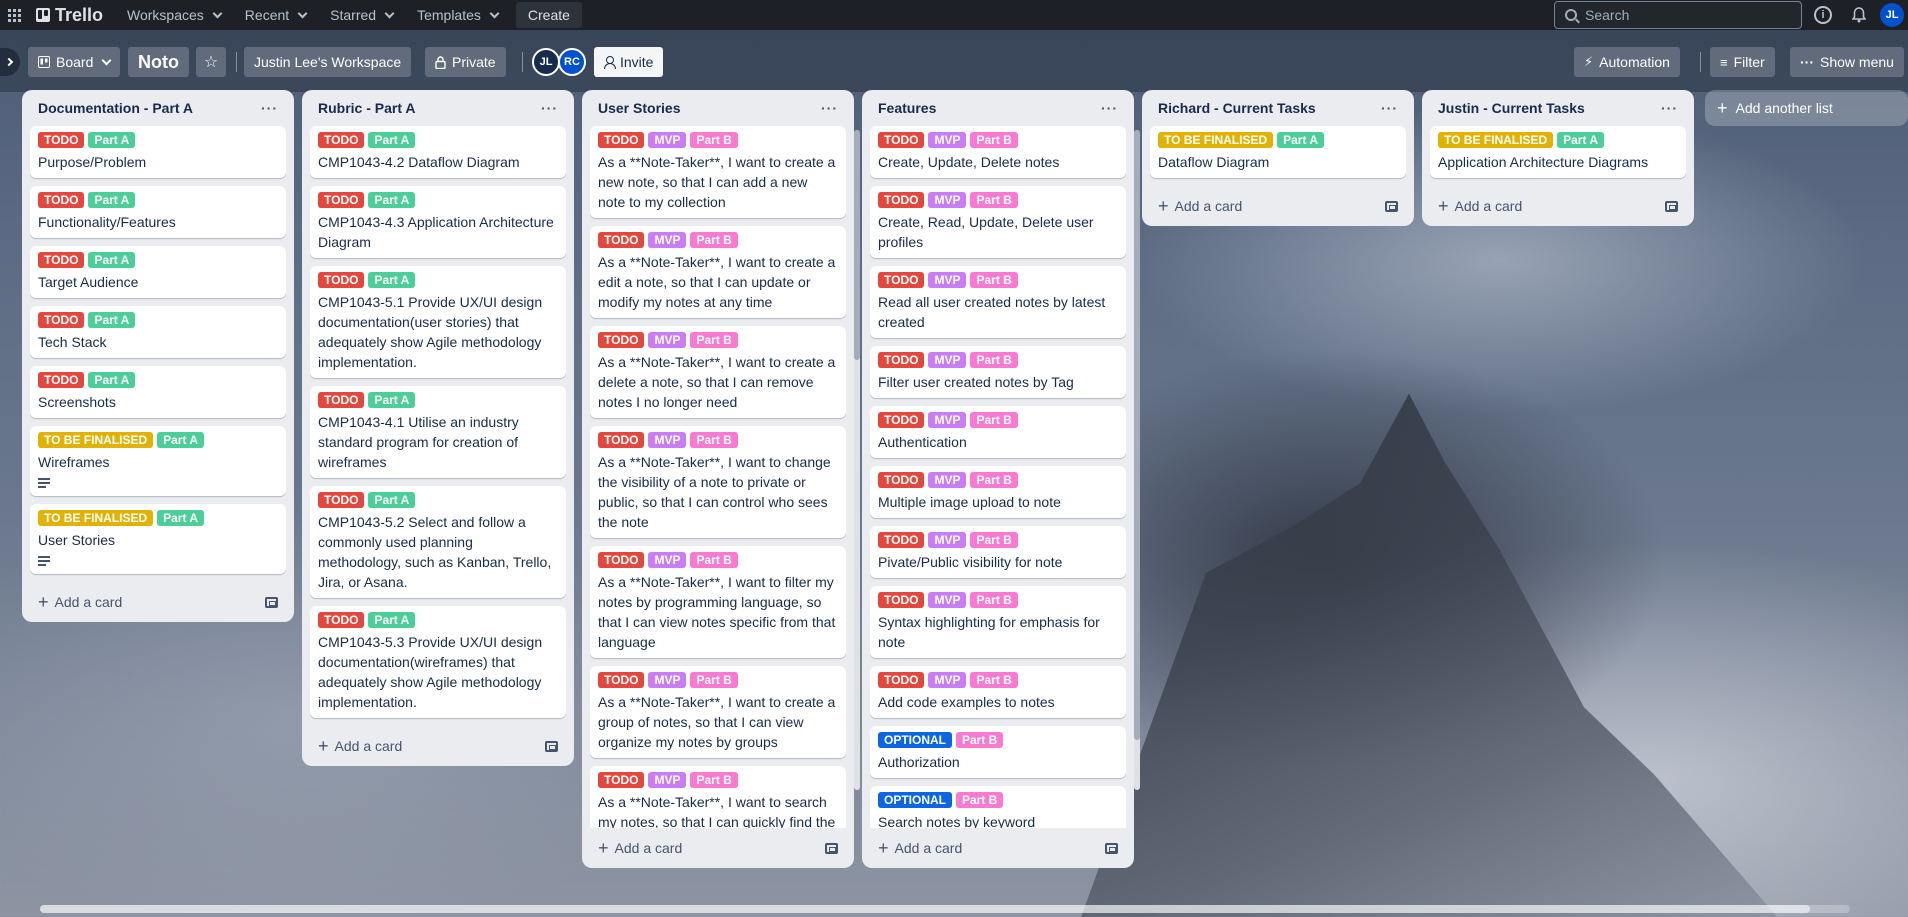 Image resolution: width=1908 pixels, height=917 pixels. I want to click on scrollbar-thumb, so click(925, 909).